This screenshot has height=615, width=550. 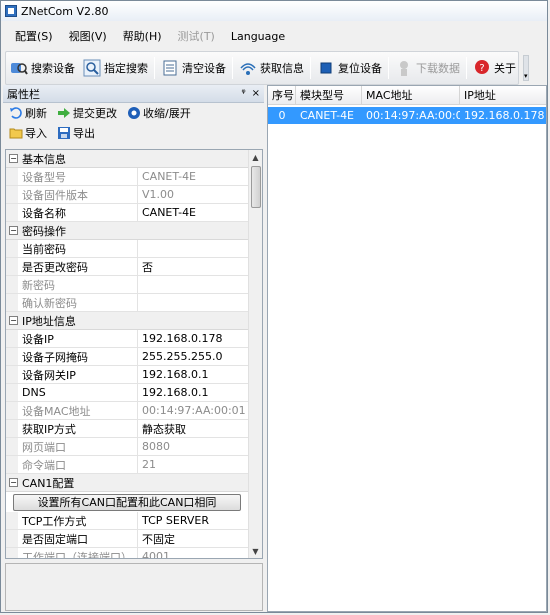 I want to click on refresh-button: 刷新, so click(x=28, y=113).